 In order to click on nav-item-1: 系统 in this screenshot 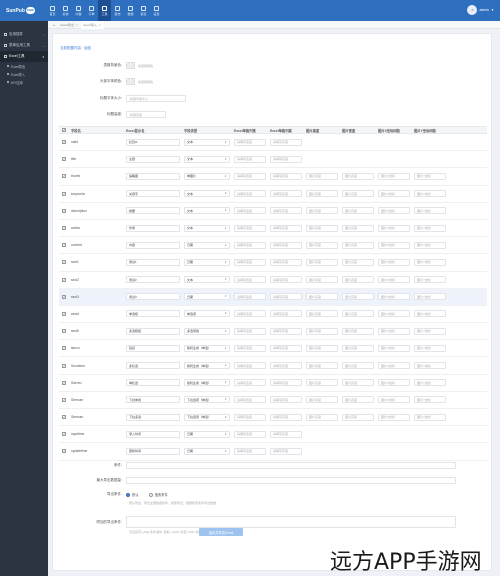, I will do `click(65, 10)`.